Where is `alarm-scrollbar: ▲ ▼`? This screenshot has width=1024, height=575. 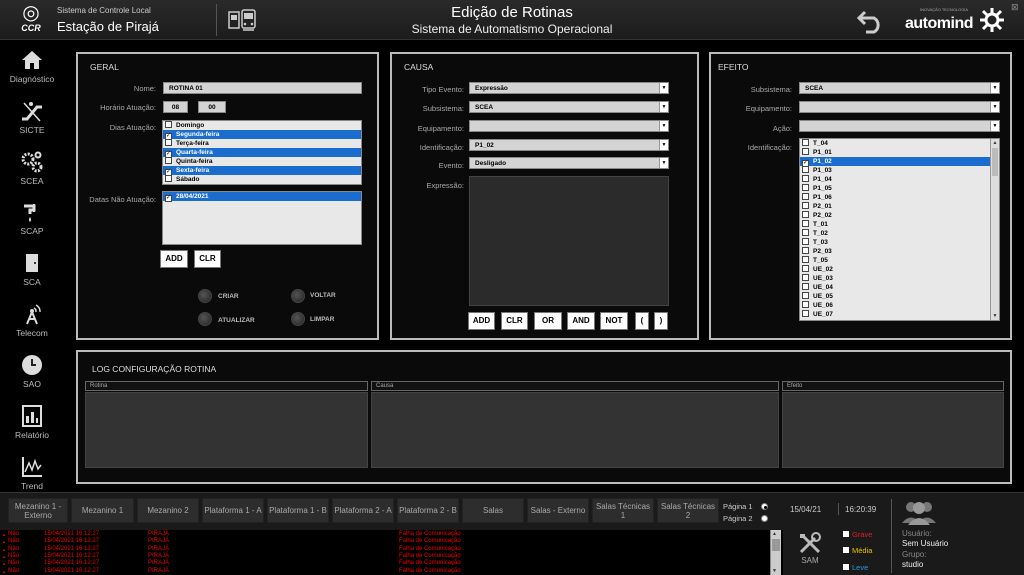 alarm-scrollbar: ▲ ▼ is located at coordinates (775, 552).